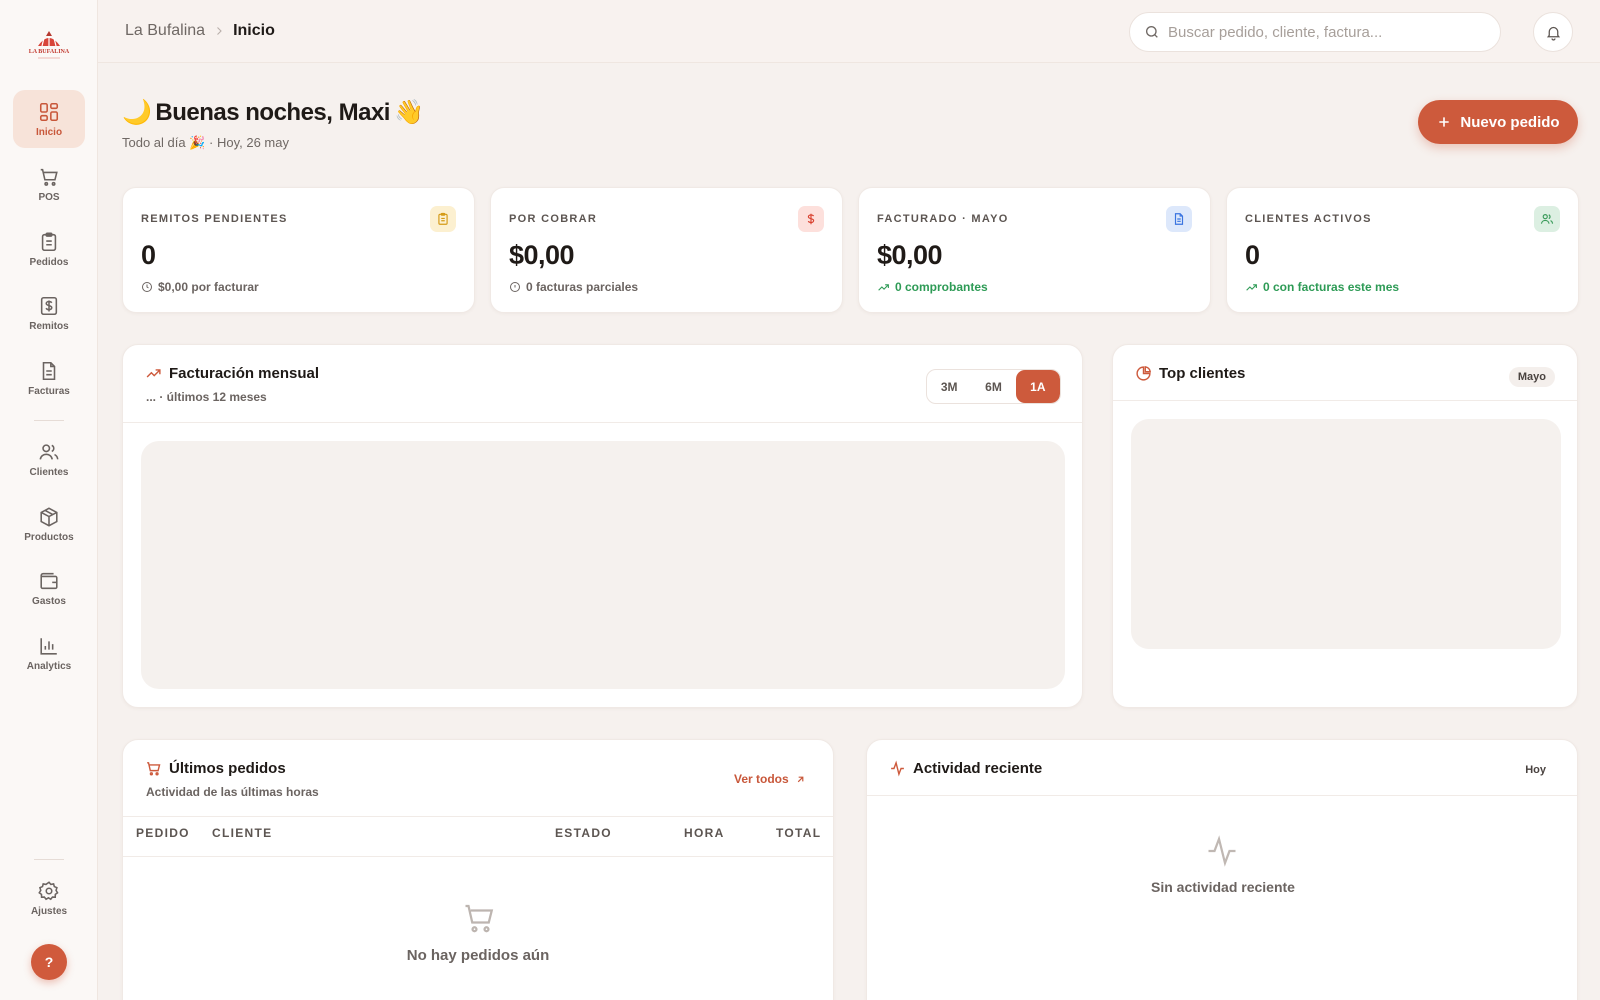 The image size is (1600, 1000). Describe the element at coordinates (1510, 122) in the screenshot. I see `new-order-label: Nuevo pedido` at that location.